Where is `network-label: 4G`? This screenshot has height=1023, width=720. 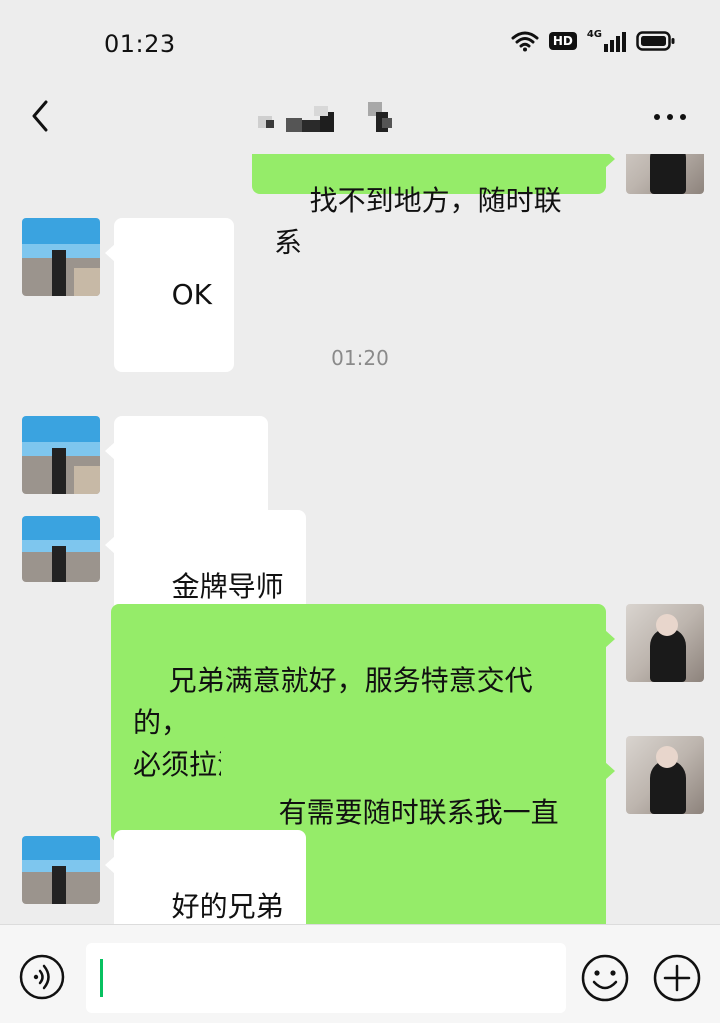
network-label: 4G is located at coordinates (594, 34).